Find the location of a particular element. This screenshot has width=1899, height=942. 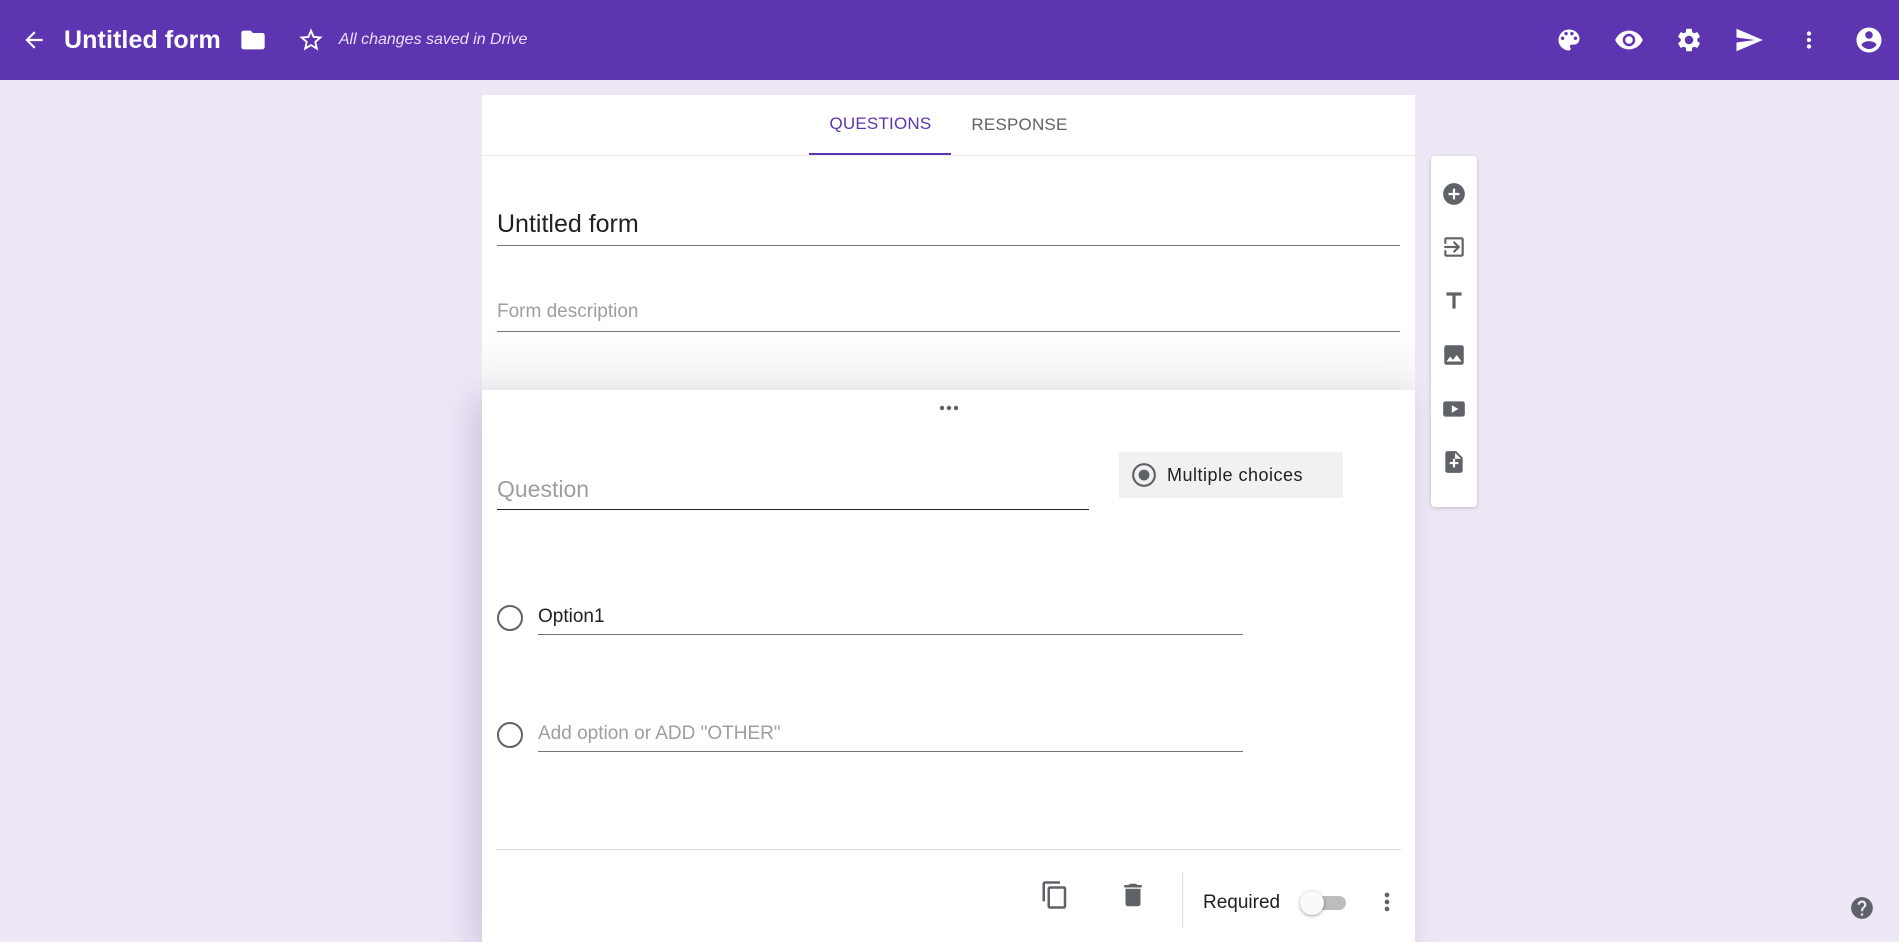

form-description-input: Form description is located at coordinates (948, 316).